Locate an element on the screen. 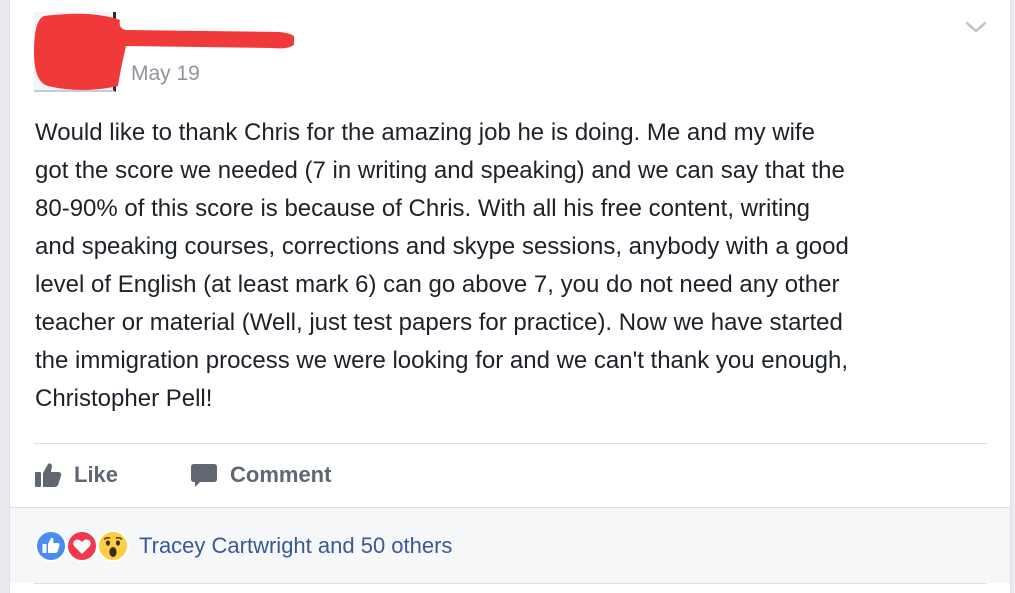  love-reaction-icon is located at coordinates (82, 546).